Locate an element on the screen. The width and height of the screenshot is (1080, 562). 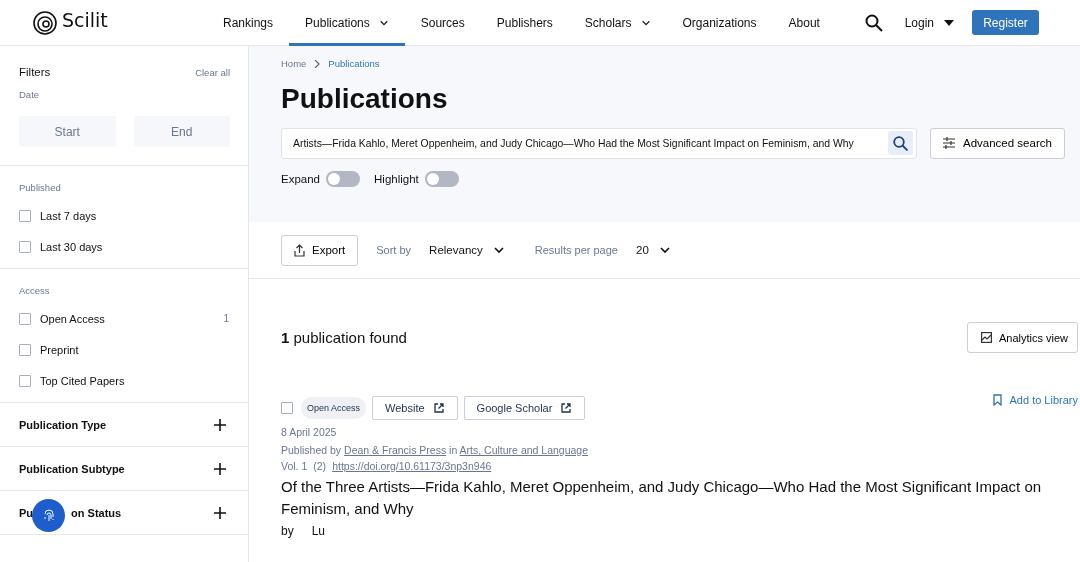
caret-down-icon is located at coordinates (949, 22).